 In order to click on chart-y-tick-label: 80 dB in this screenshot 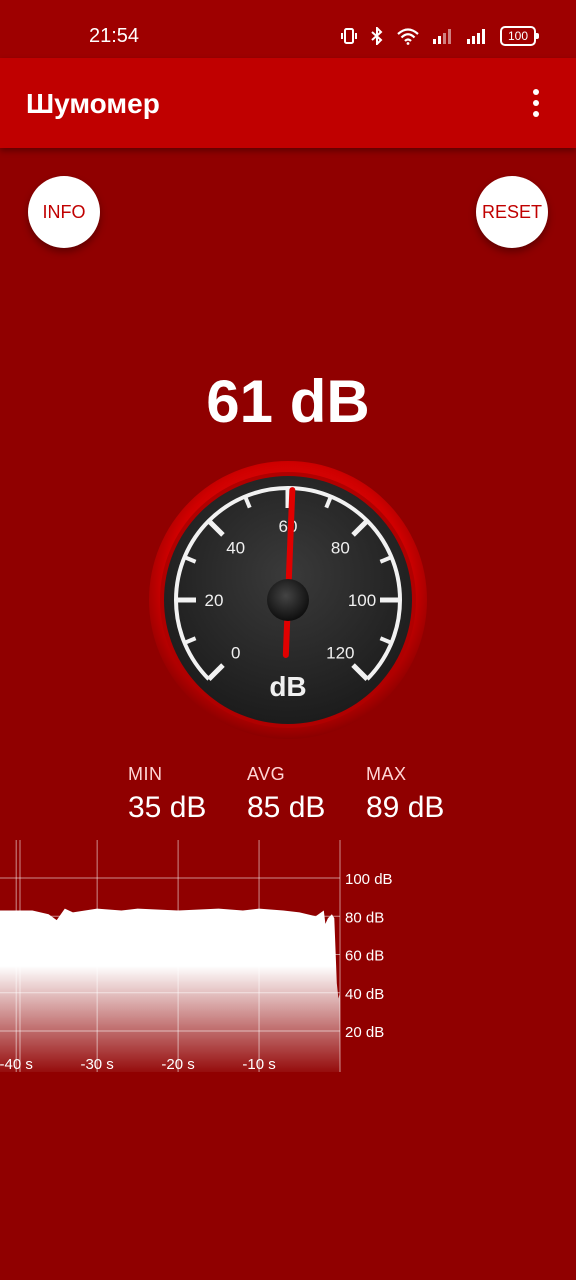, I will do `click(364, 917)`.